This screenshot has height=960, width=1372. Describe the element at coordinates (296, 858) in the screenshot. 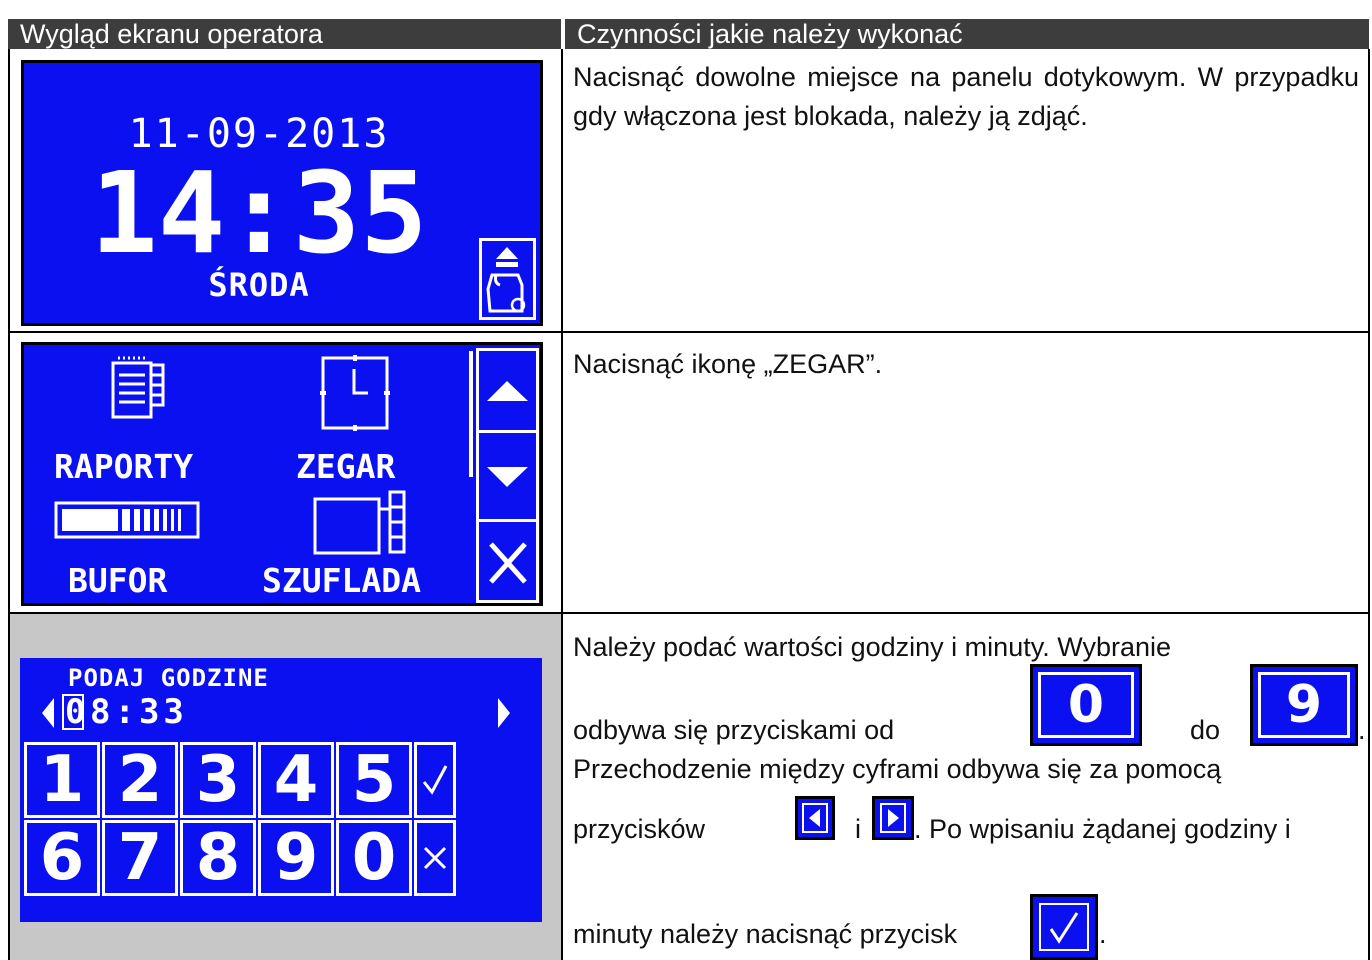

I see `key-9: 9` at that location.